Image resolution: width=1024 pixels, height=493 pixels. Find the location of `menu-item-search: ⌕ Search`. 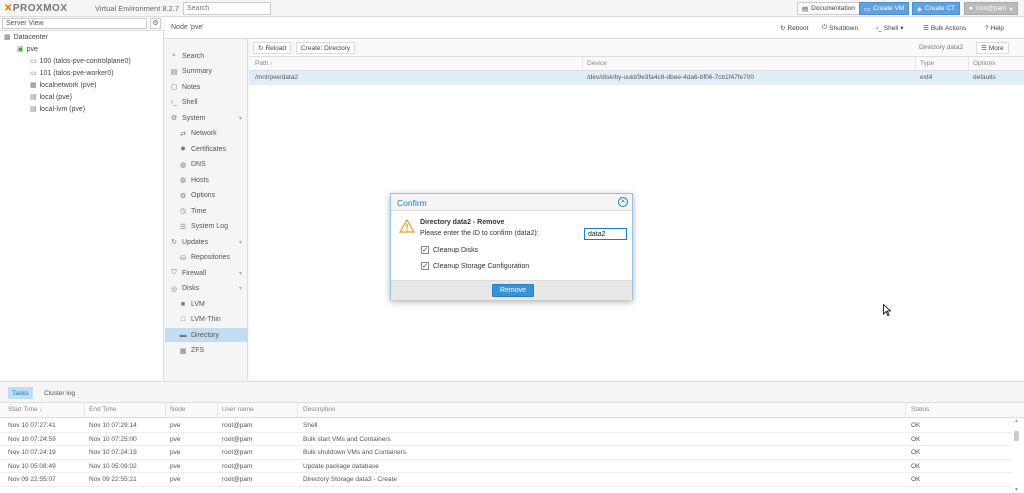

menu-item-search: ⌕ Search is located at coordinates (206, 56).